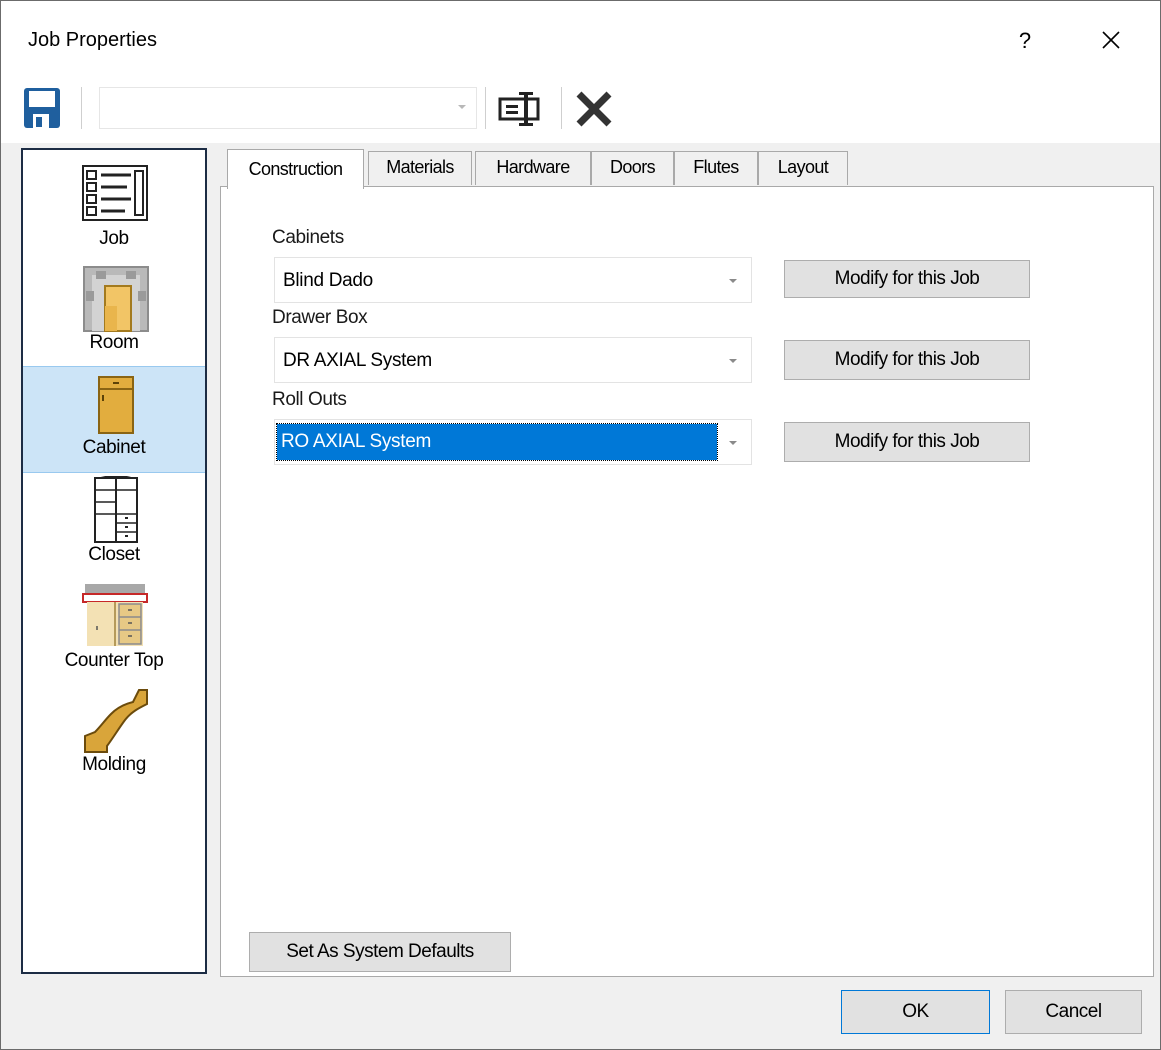 The image size is (1161, 1050). I want to click on tab-label: Hardware, so click(533, 167).